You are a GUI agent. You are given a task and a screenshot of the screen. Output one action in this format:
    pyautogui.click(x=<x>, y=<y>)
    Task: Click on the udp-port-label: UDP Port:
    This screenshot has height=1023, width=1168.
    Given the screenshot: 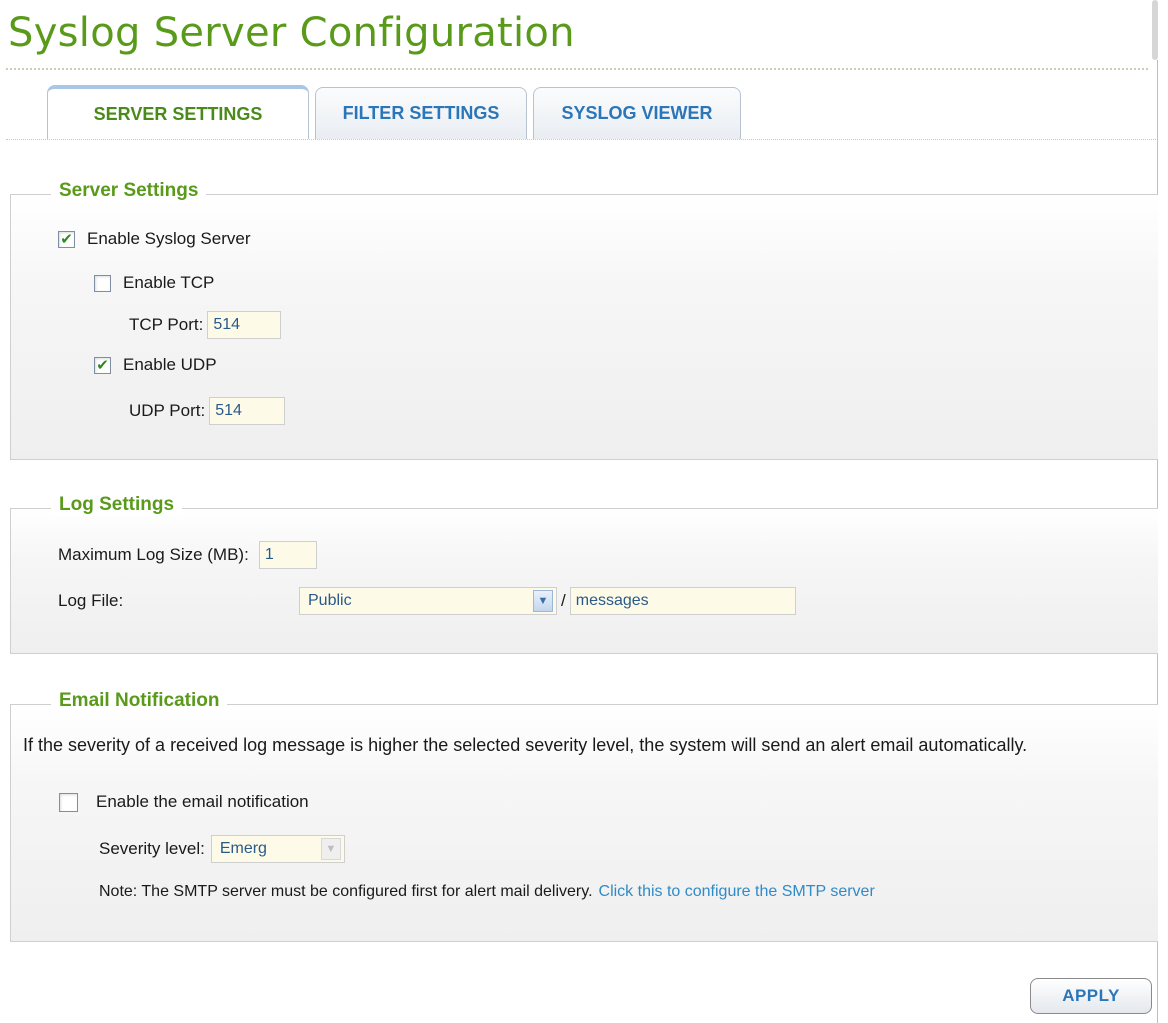 What is the action you would take?
    pyautogui.click(x=167, y=410)
    